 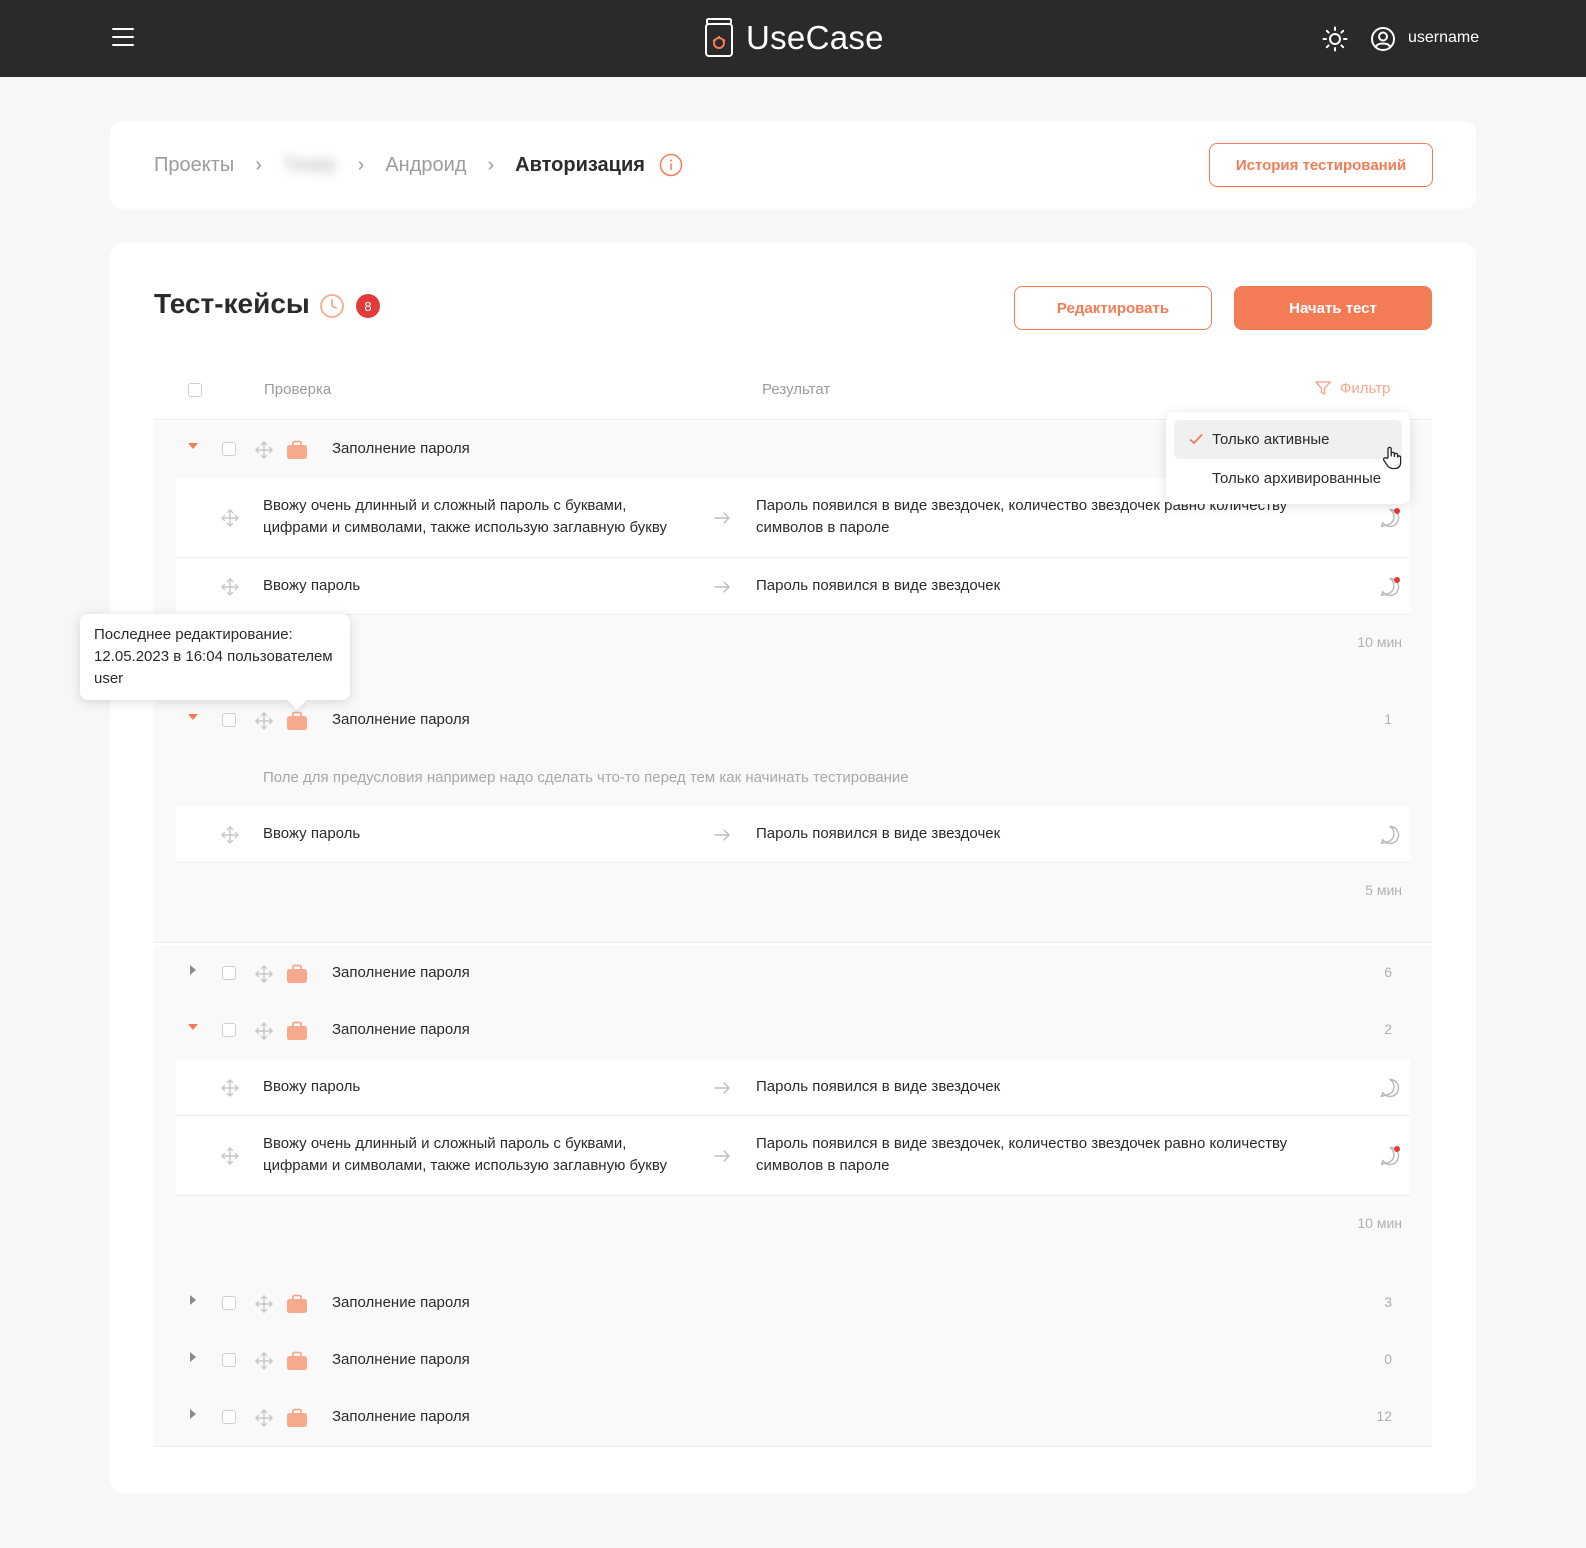 I want to click on breadcrumb-item-current: Авторизация, so click(x=580, y=164).